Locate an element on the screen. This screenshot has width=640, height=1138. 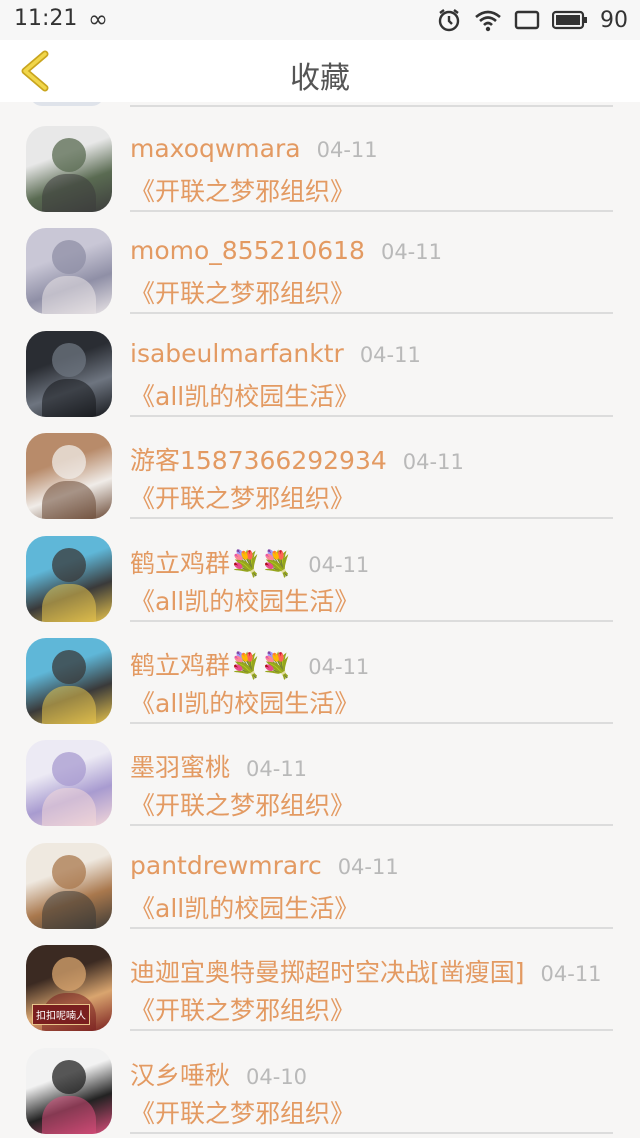
list-item: pantdrewmrarc 04-11 《all凯的校园生活》 is located at coordinates (320, 876).